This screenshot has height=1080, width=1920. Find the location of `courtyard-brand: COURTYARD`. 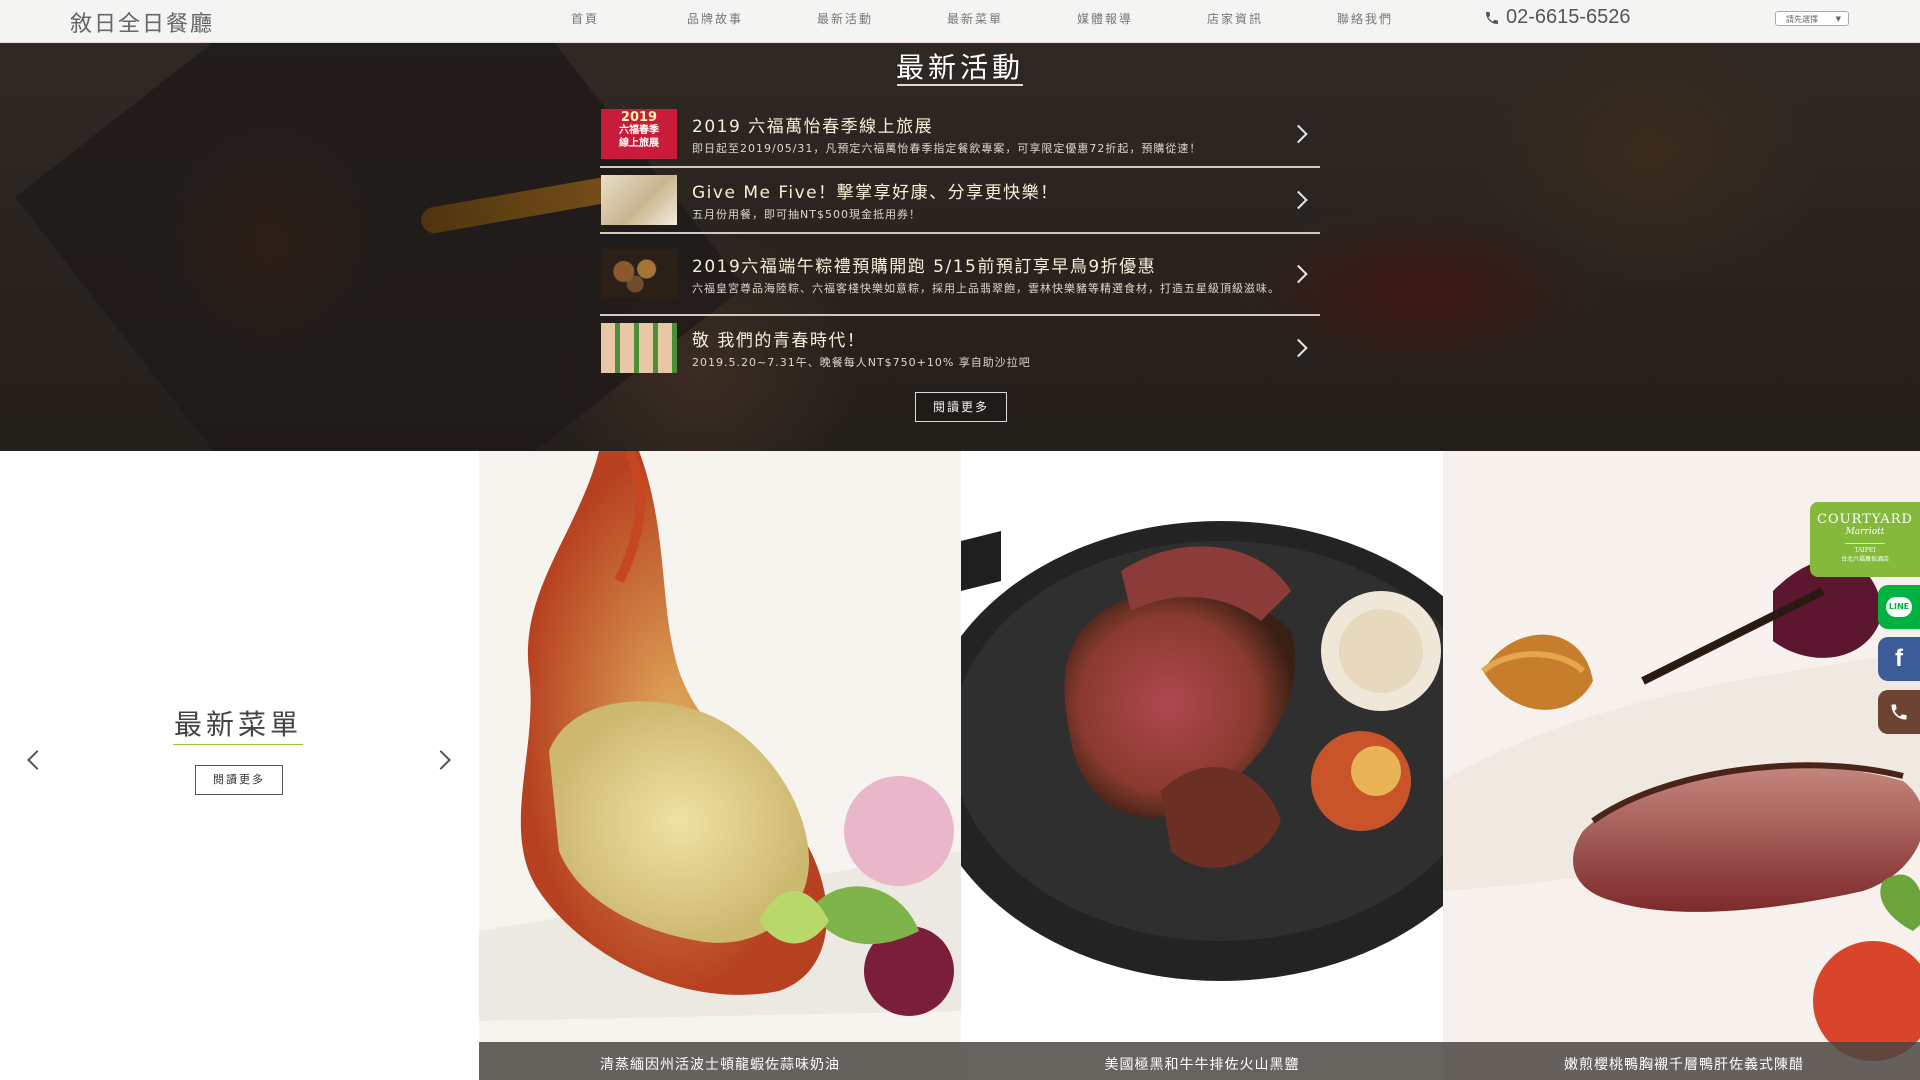

courtyard-brand: COURTYARD is located at coordinates (1865, 519).